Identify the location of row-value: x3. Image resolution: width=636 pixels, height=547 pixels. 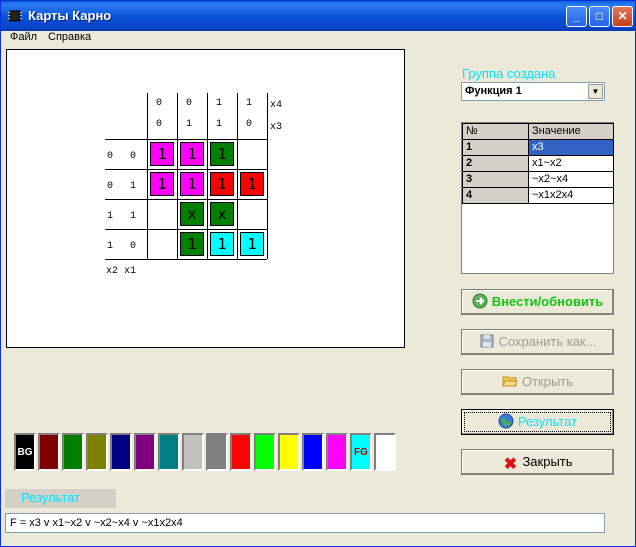
(571, 147).